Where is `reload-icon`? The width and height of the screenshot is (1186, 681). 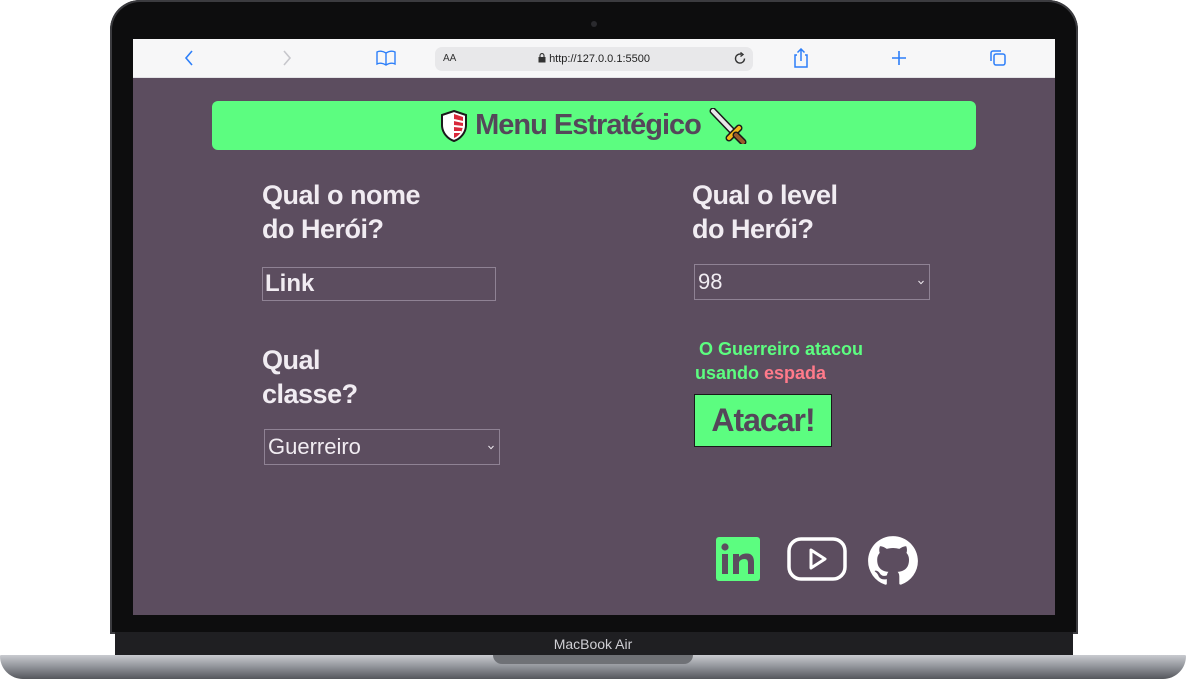
reload-icon is located at coordinates (740, 57).